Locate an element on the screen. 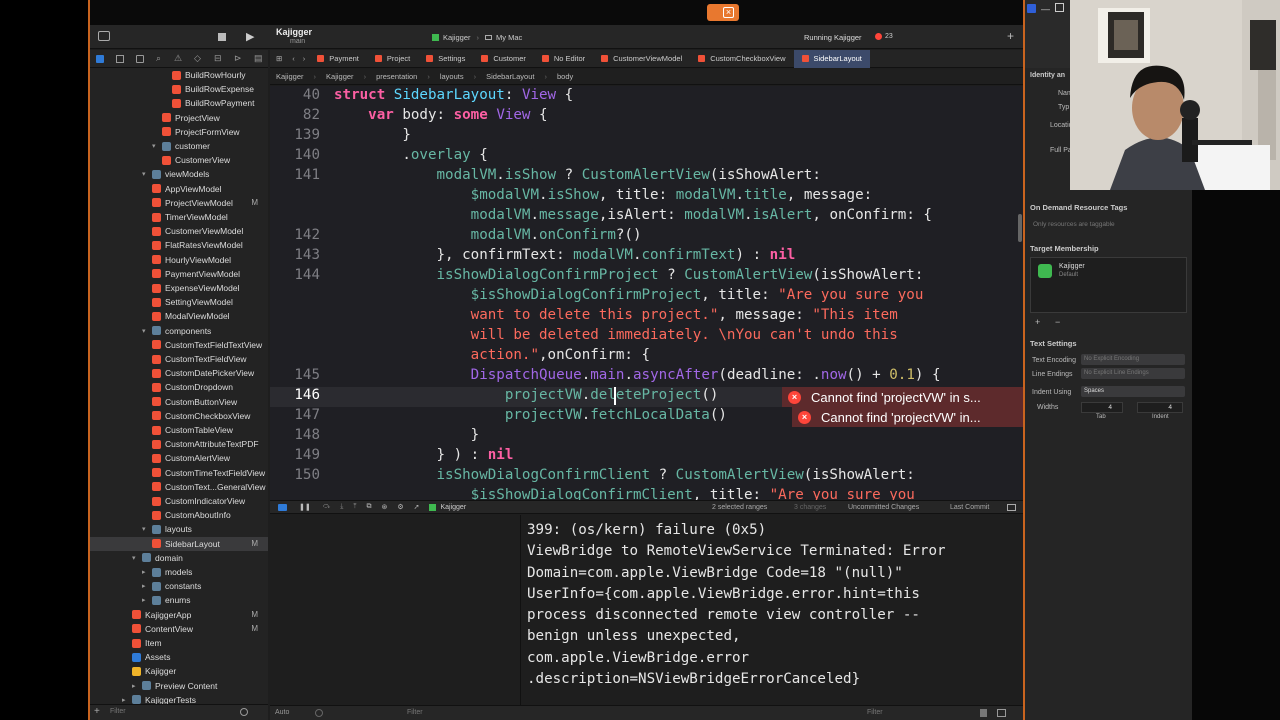 This screenshot has width=1280, height=720. maximize-icon is located at coordinates (1059, 7).